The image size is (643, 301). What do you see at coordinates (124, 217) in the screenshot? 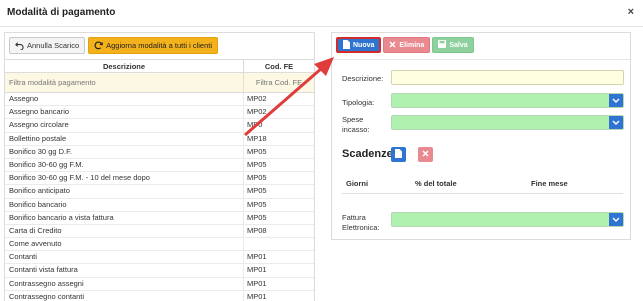
I see `row-description: Bonifico bancario a vista fattura` at bounding box center [124, 217].